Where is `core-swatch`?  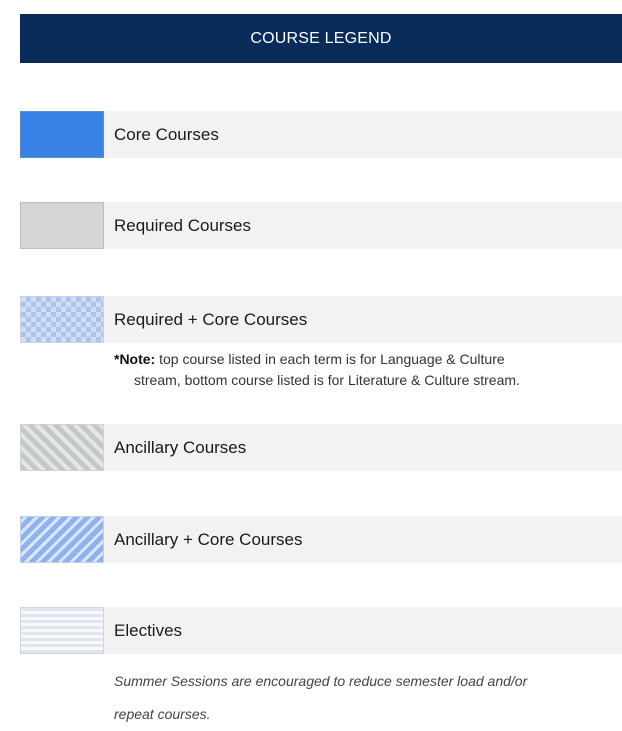
core-swatch is located at coordinates (62, 134).